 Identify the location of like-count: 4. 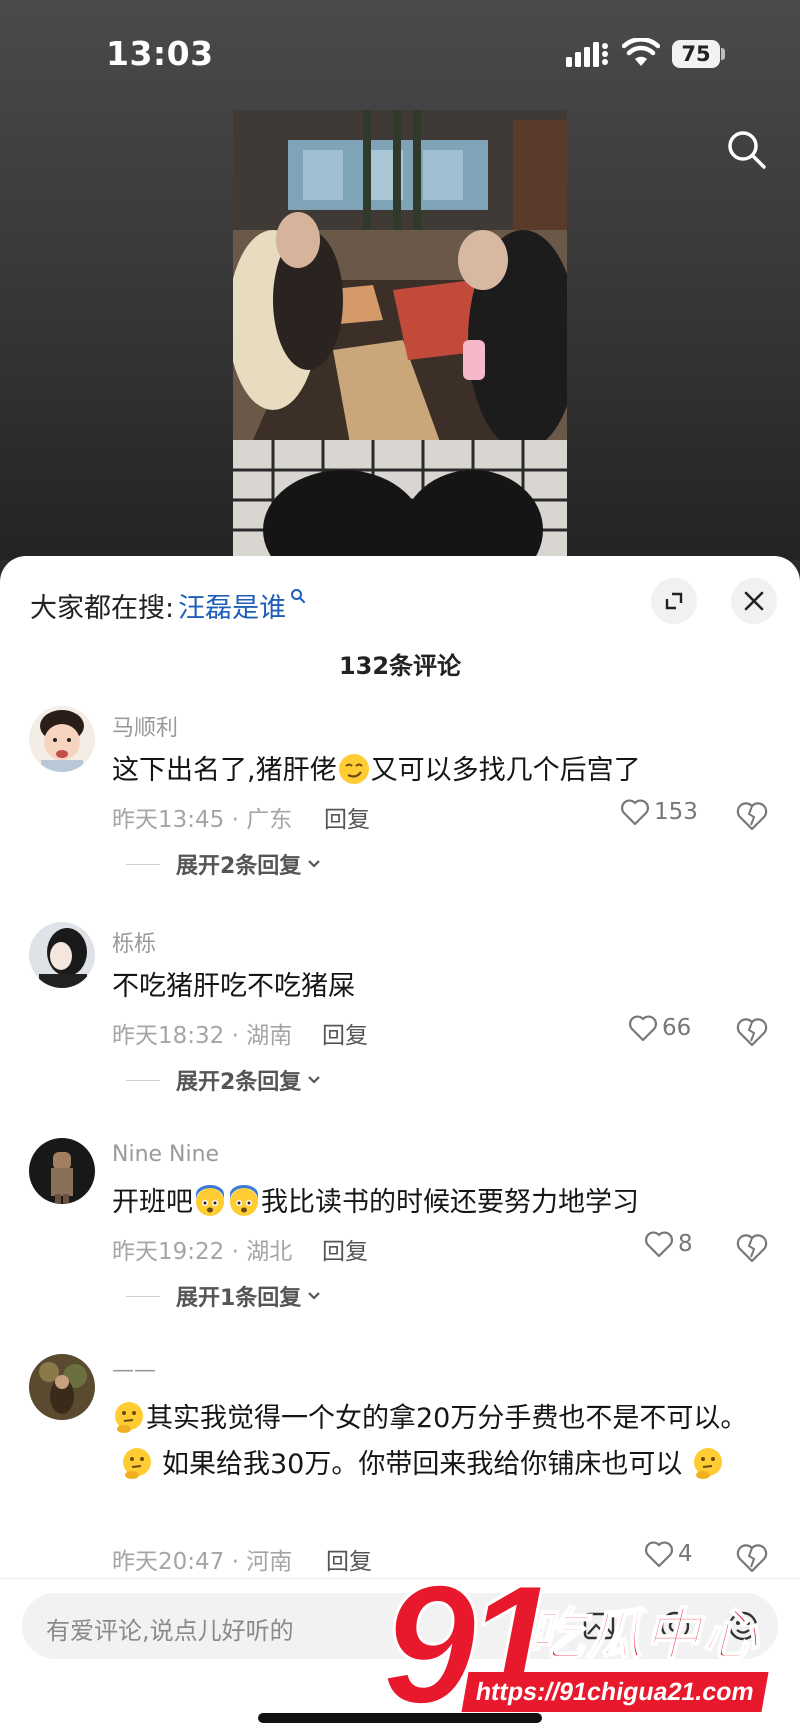
(685, 1554).